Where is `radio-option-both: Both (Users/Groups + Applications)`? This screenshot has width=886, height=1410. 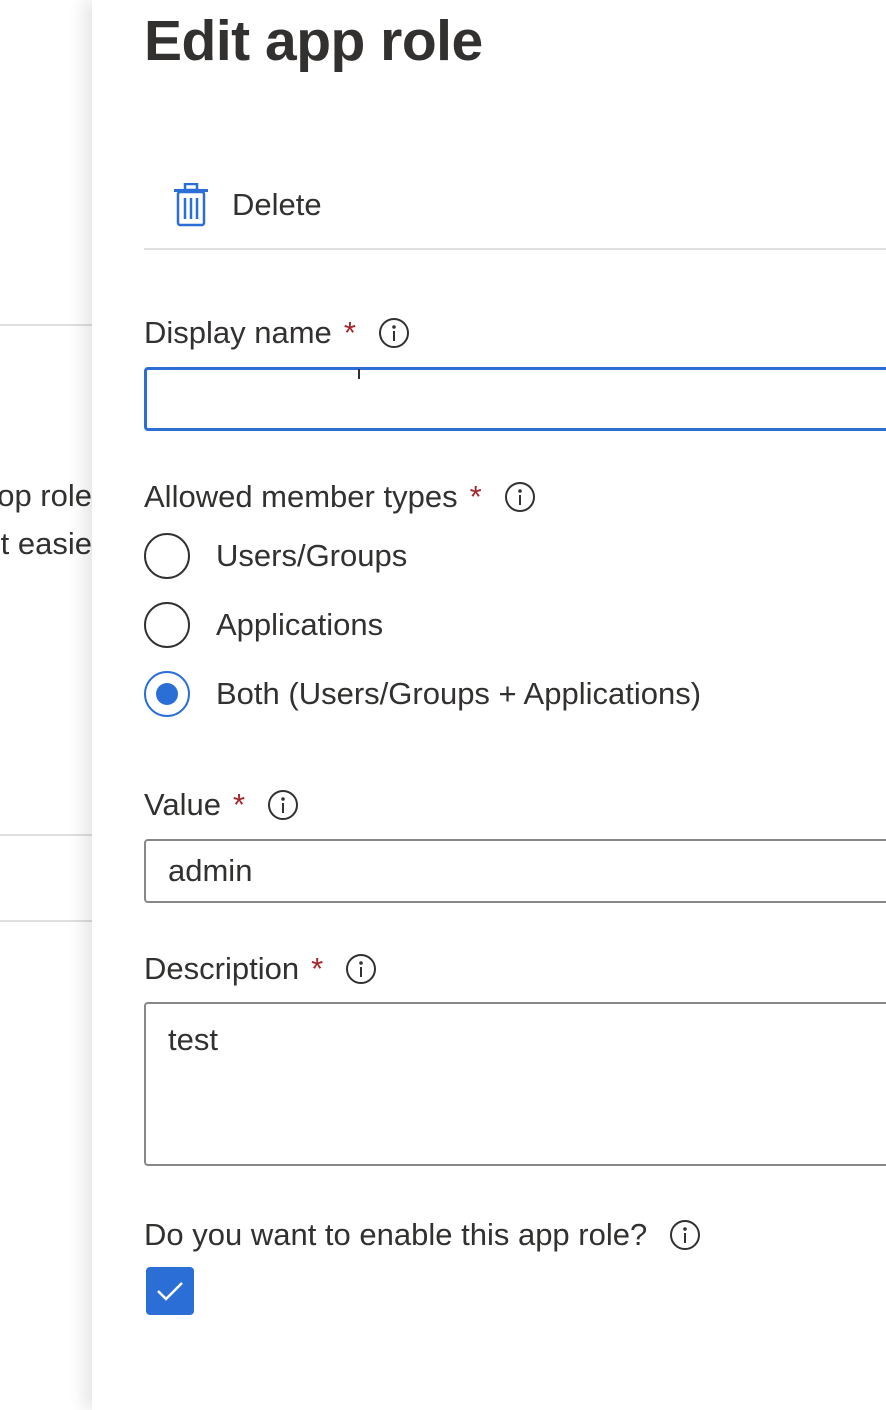 radio-option-both: Both (Users/Groups + Applications) is located at coordinates (422, 694).